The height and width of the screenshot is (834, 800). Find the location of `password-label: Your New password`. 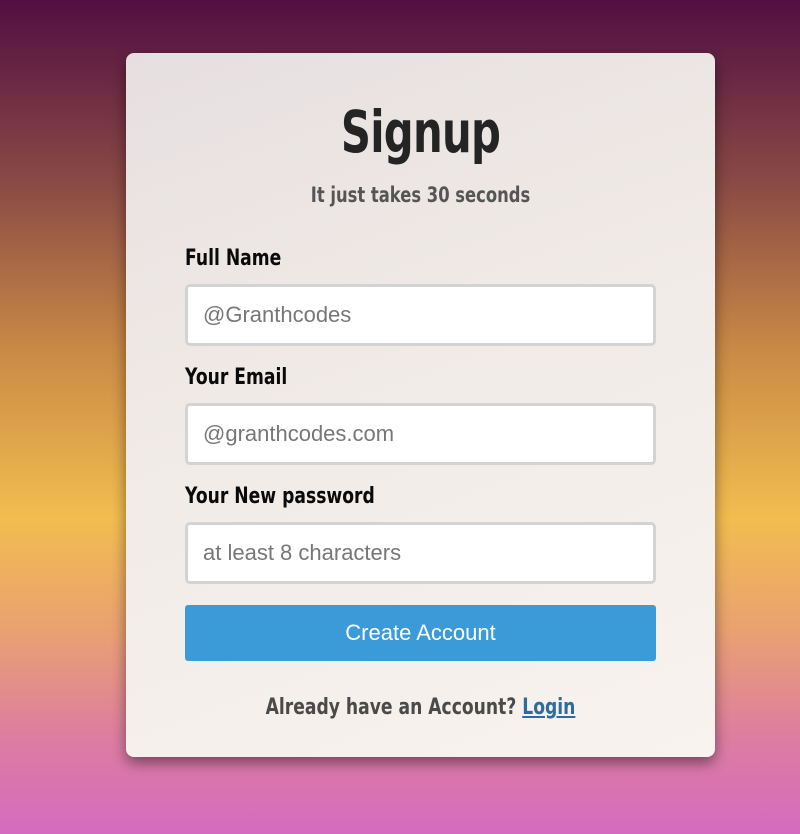

password-label: Your New password is located at coordinates (280, 496).